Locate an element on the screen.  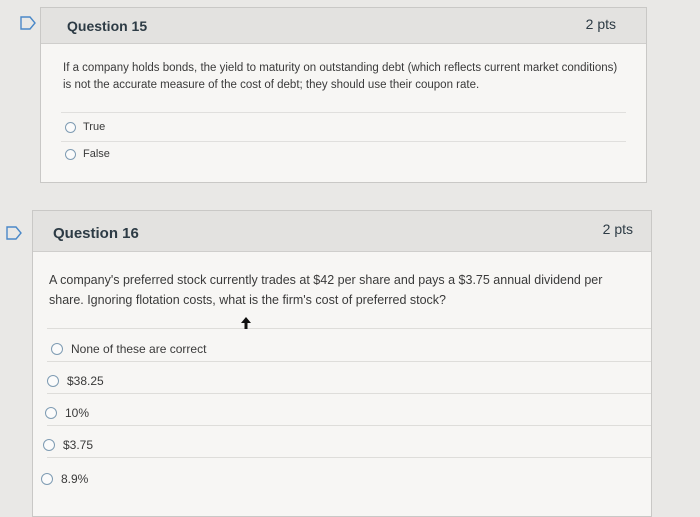
answer-label: False is located at coordinates (96, 154).